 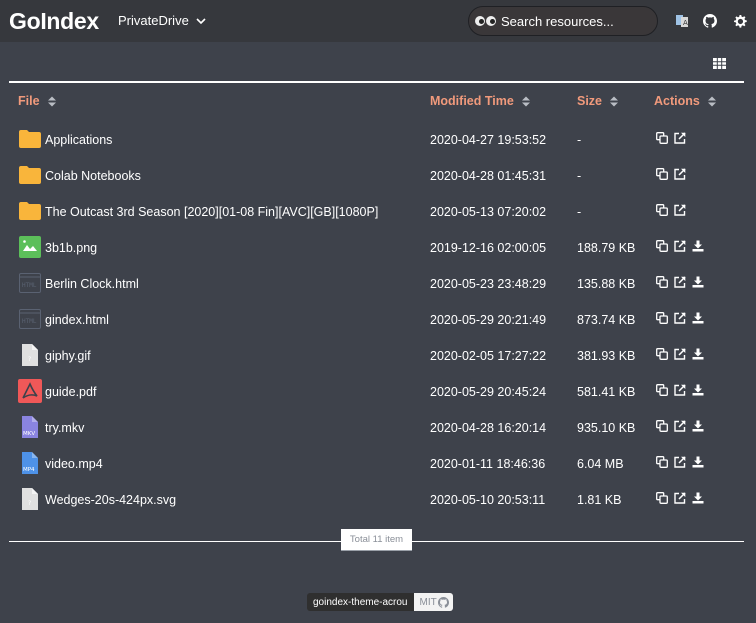 What do you see at coordinates (93, 176) in the screenshot?
I see `file-name: Colab Notebooks` at bounding box center [93, 176].